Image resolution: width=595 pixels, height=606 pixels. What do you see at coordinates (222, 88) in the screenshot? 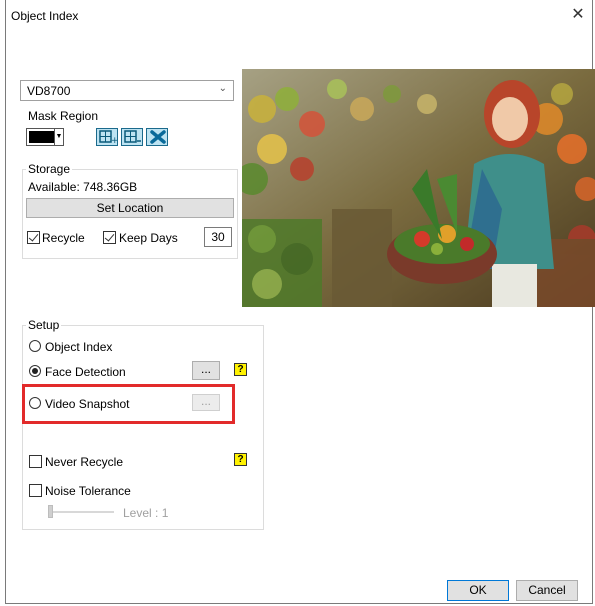
I see `chevron-down-icon: ⌄` at bounding box center [222, 88].